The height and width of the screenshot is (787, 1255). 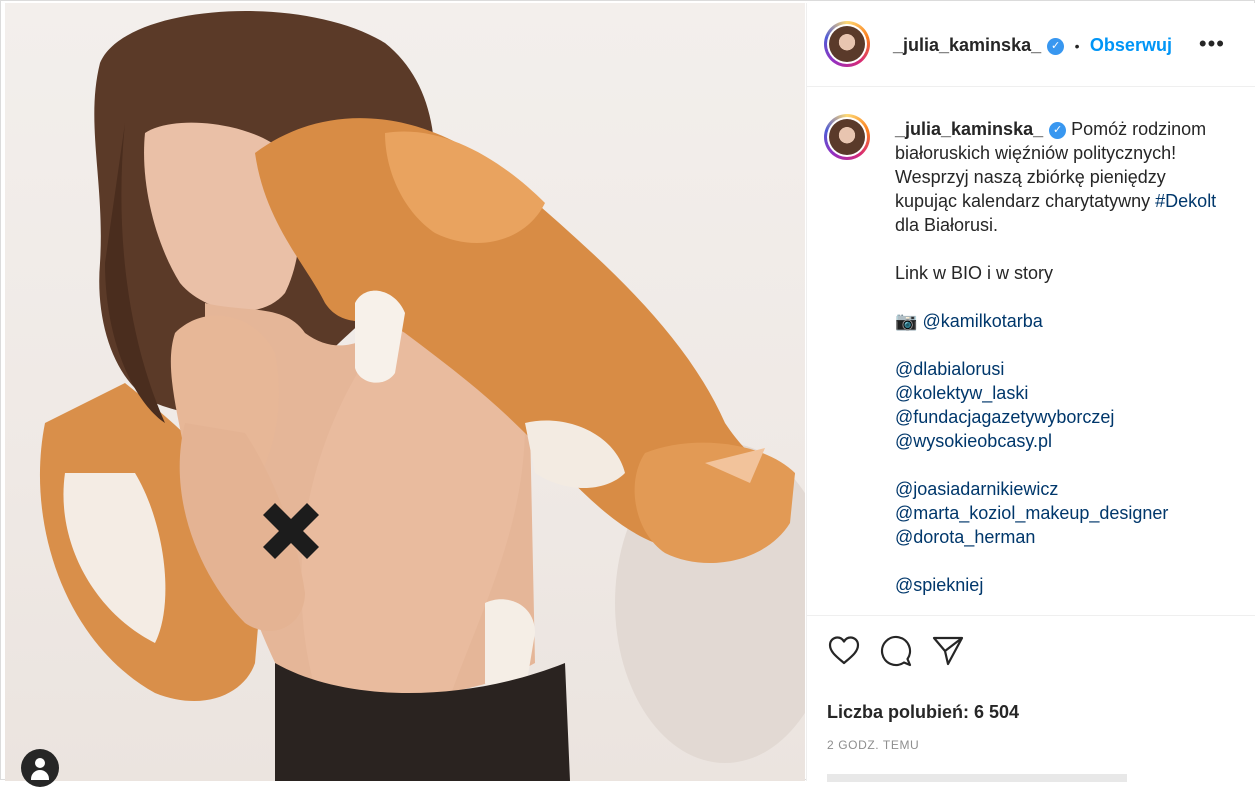 I want to click on author-username: _julia_kaminska_, so click(x=967, y=45).